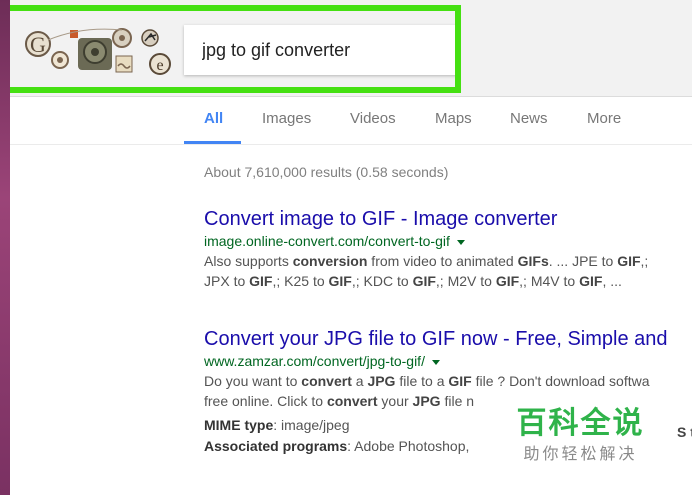 This screenshot has height=495, width=692. Describe the element at coordinates (276, 446) in the screenshot. I see `associated-programs-label: Associated programs` at that location.